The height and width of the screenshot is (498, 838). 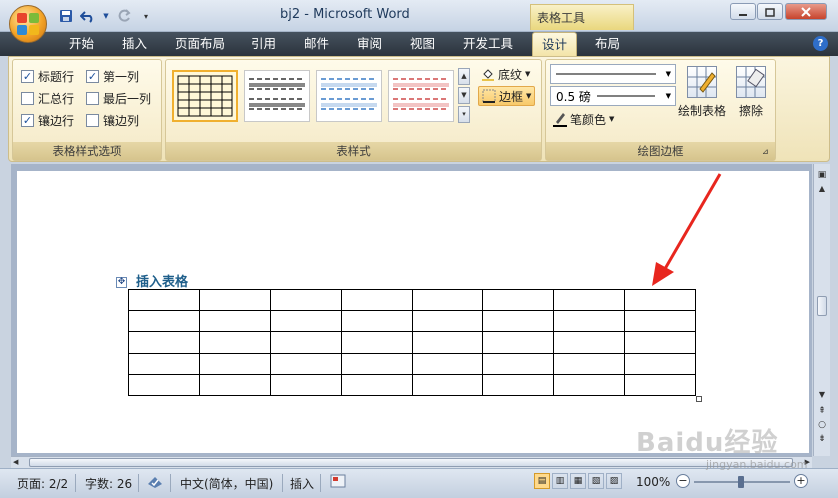 What do you see at coordinates (124, 16) in the screenshot?
I see `redo-icon` at bounding box center [124, 16].